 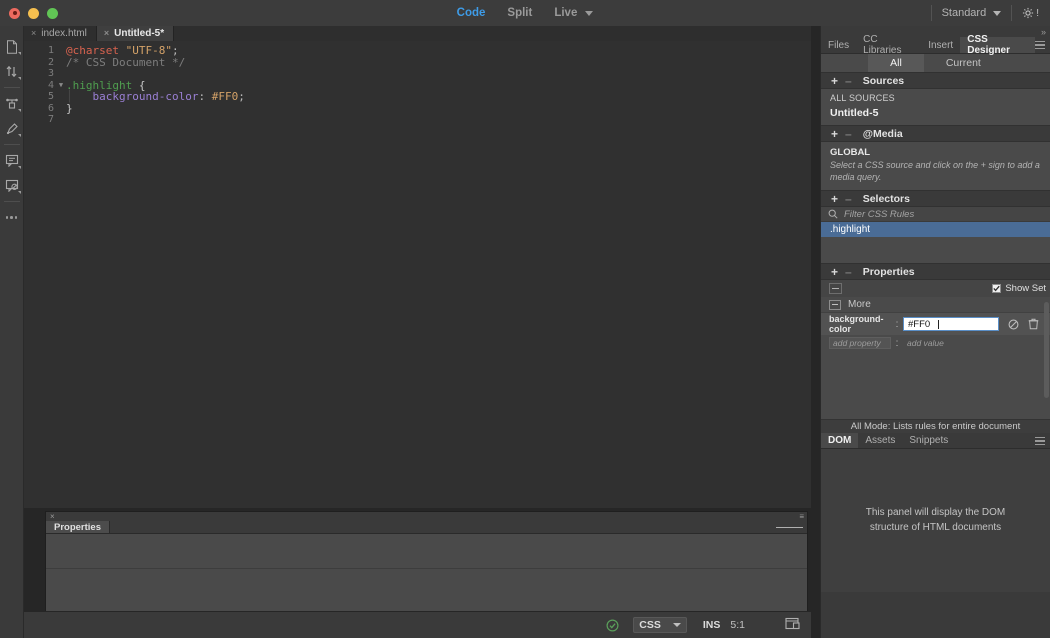 What do you see at coordinates (928, 440) in the screenshot?
I see `tab-snippets: Snippets` at bounding box center [928, 440].